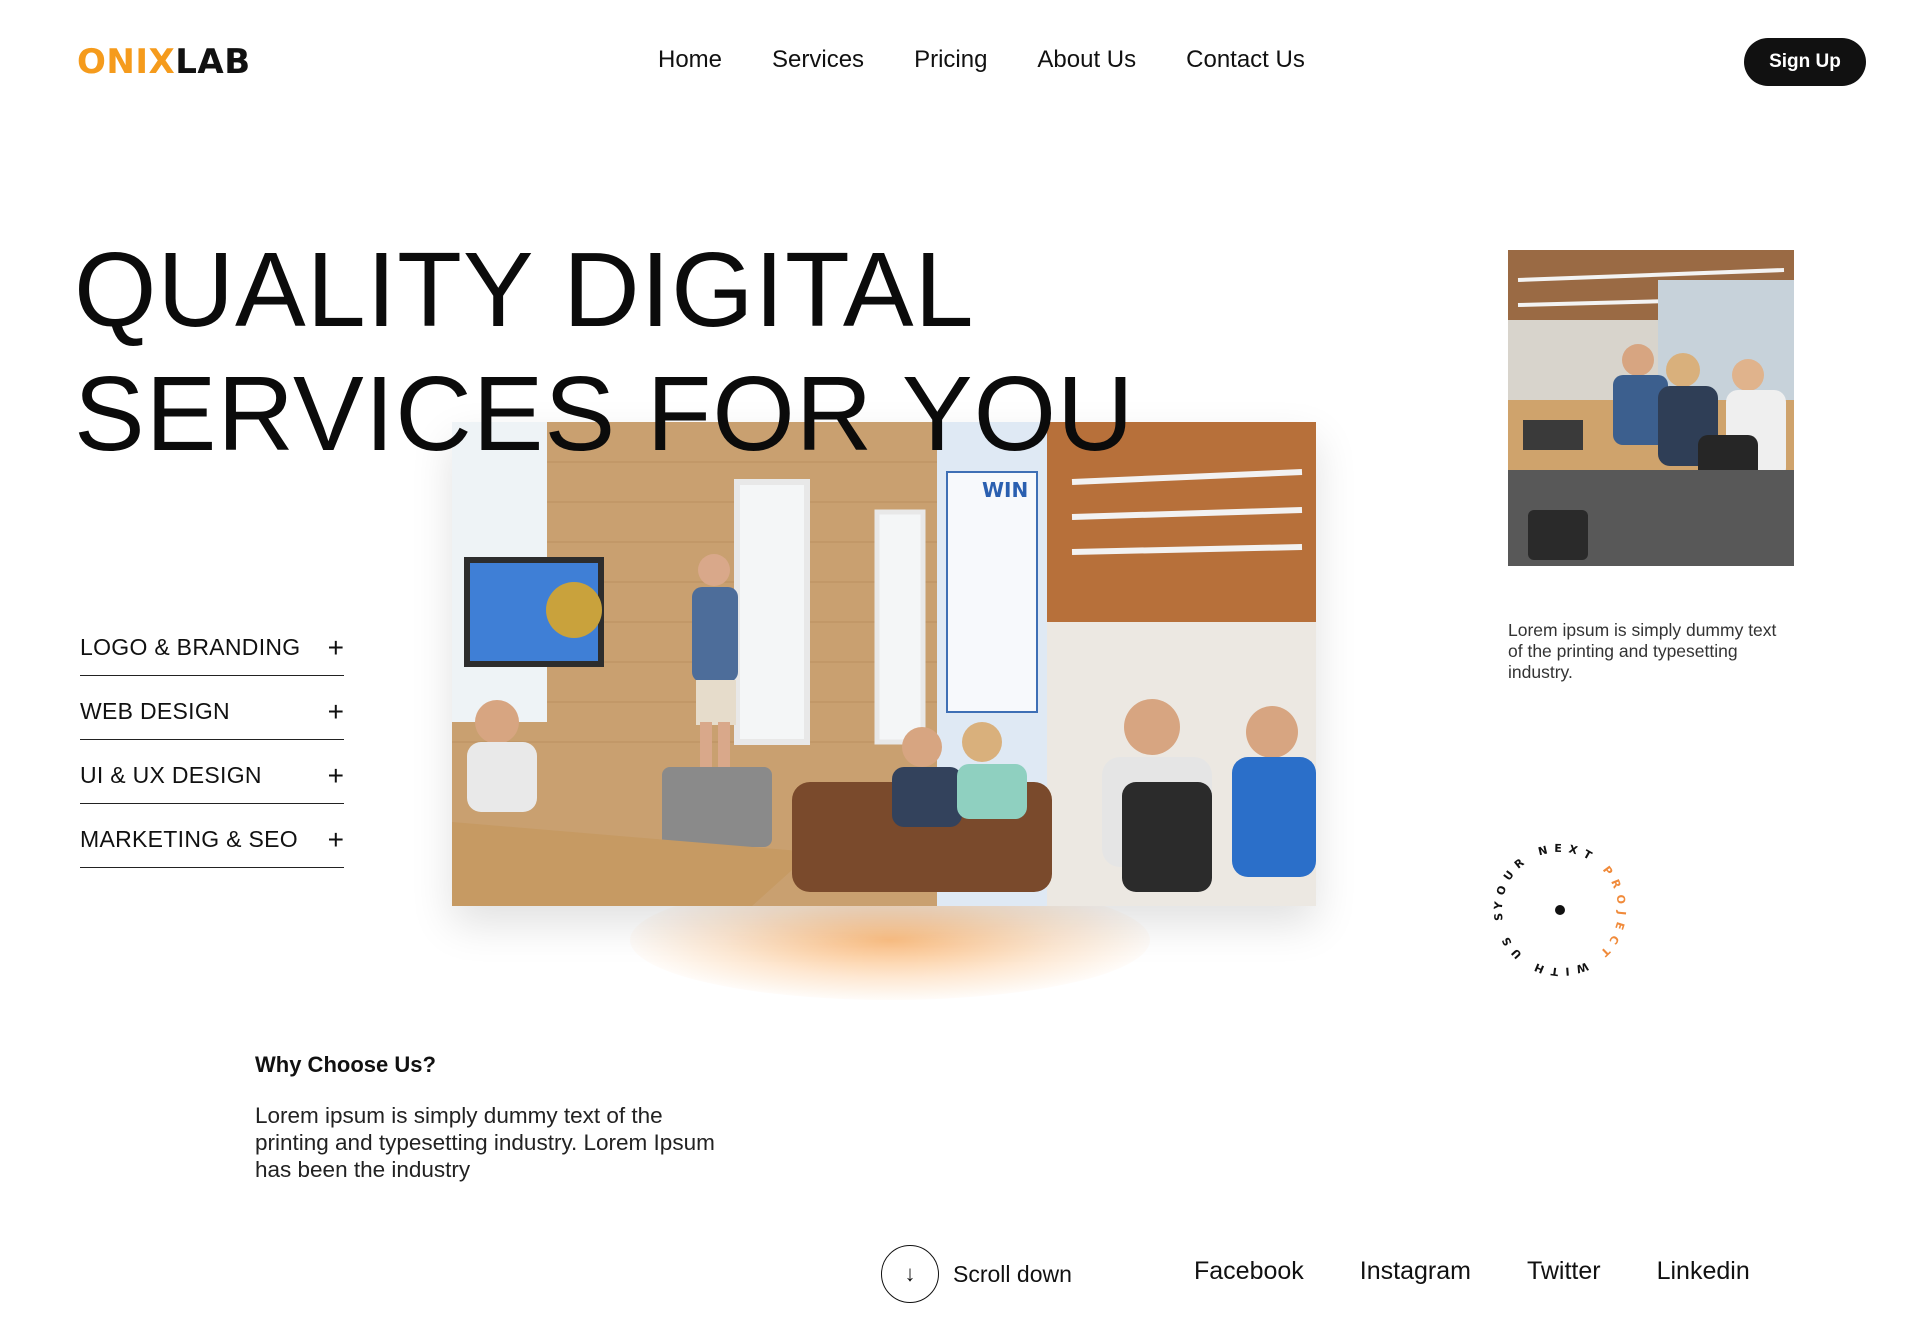 This screenshot has height=1327, width=1920. Describe the element at coordinates (190, 647) in the screenshot. I see `service-label: LOGO & BRANDING` at that location.